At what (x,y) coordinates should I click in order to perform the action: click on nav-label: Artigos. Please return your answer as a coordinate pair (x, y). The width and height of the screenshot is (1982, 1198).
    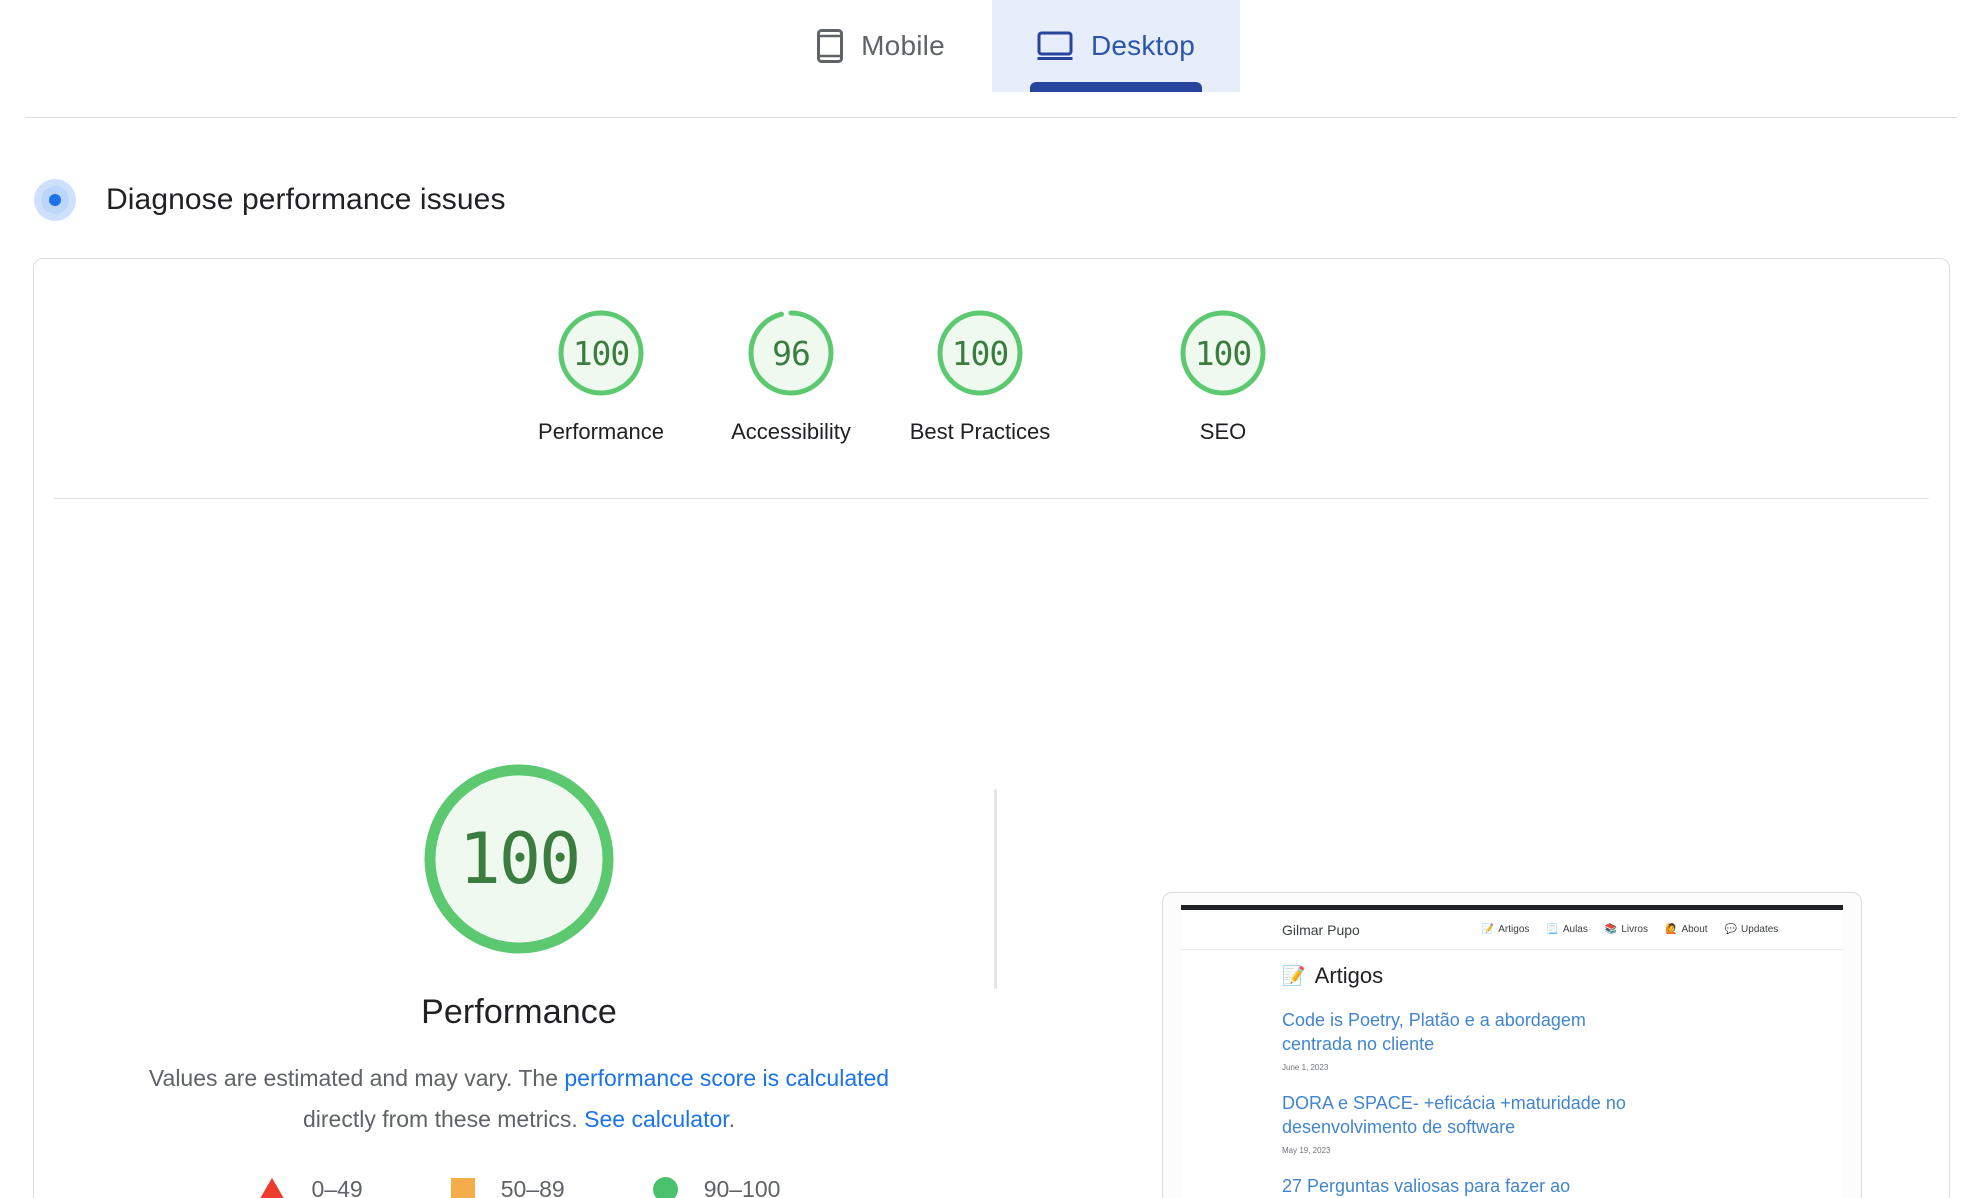
    Looking at the image, I should click on (1514, 929).